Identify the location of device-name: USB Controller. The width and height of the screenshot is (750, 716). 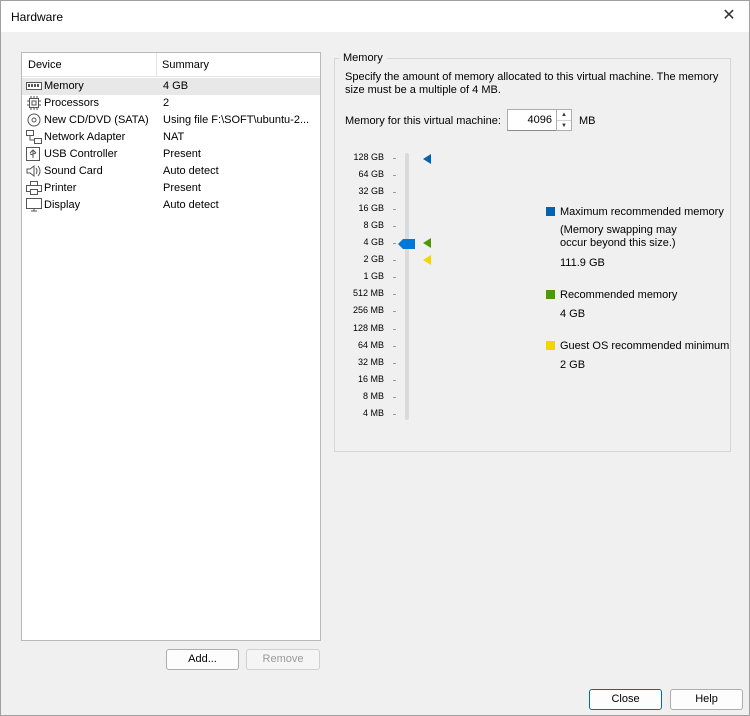
(81, 154).